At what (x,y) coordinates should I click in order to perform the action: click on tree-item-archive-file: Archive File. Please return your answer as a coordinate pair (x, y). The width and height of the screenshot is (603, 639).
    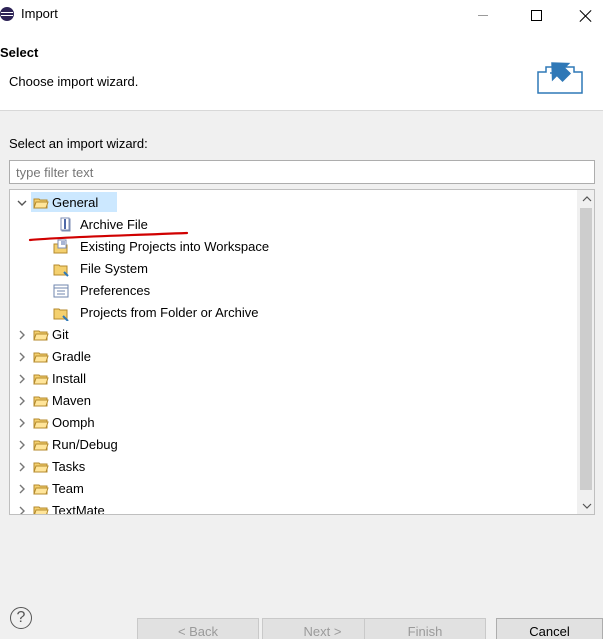
    Looking at the image, I should click on (290, 225).